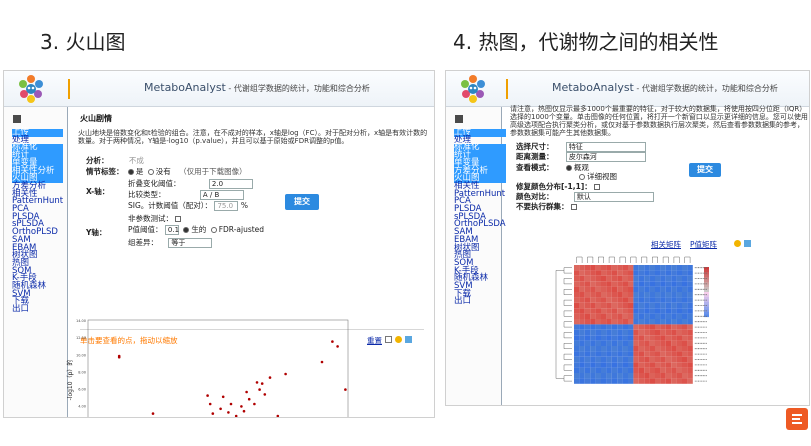 This screenshot has height=446, width=811. I want to click on label-yes-radio, so click(130, 172).